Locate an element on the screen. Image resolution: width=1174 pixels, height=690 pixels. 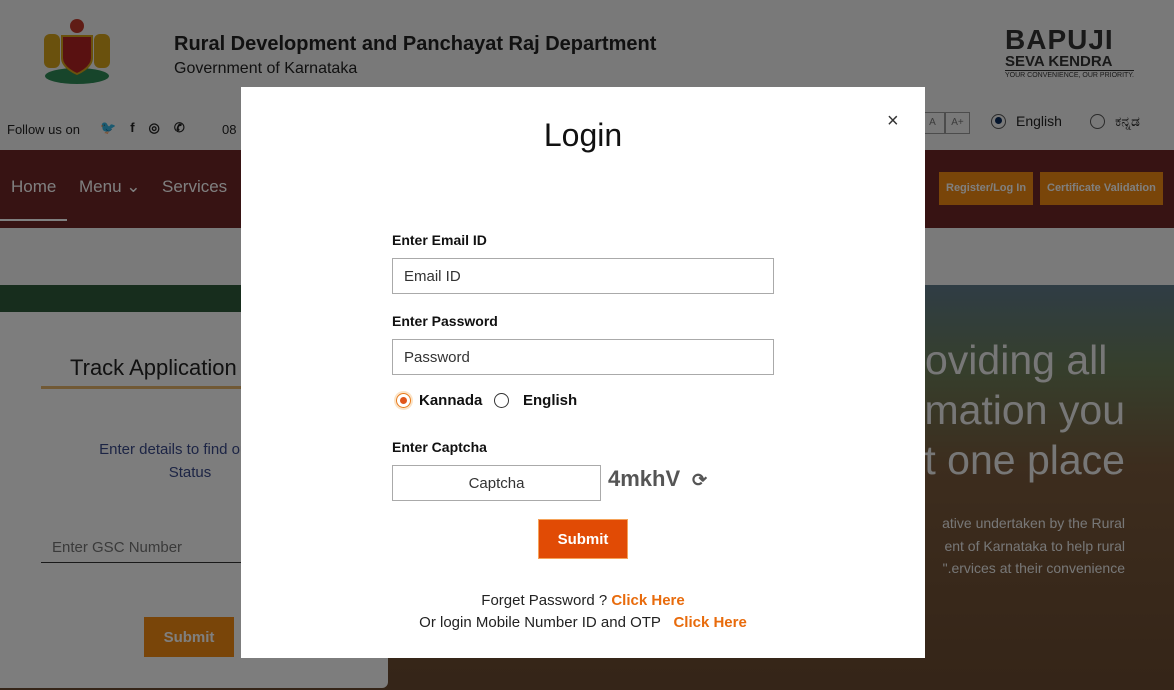
captcha-input is located at coordinates (496, 483).